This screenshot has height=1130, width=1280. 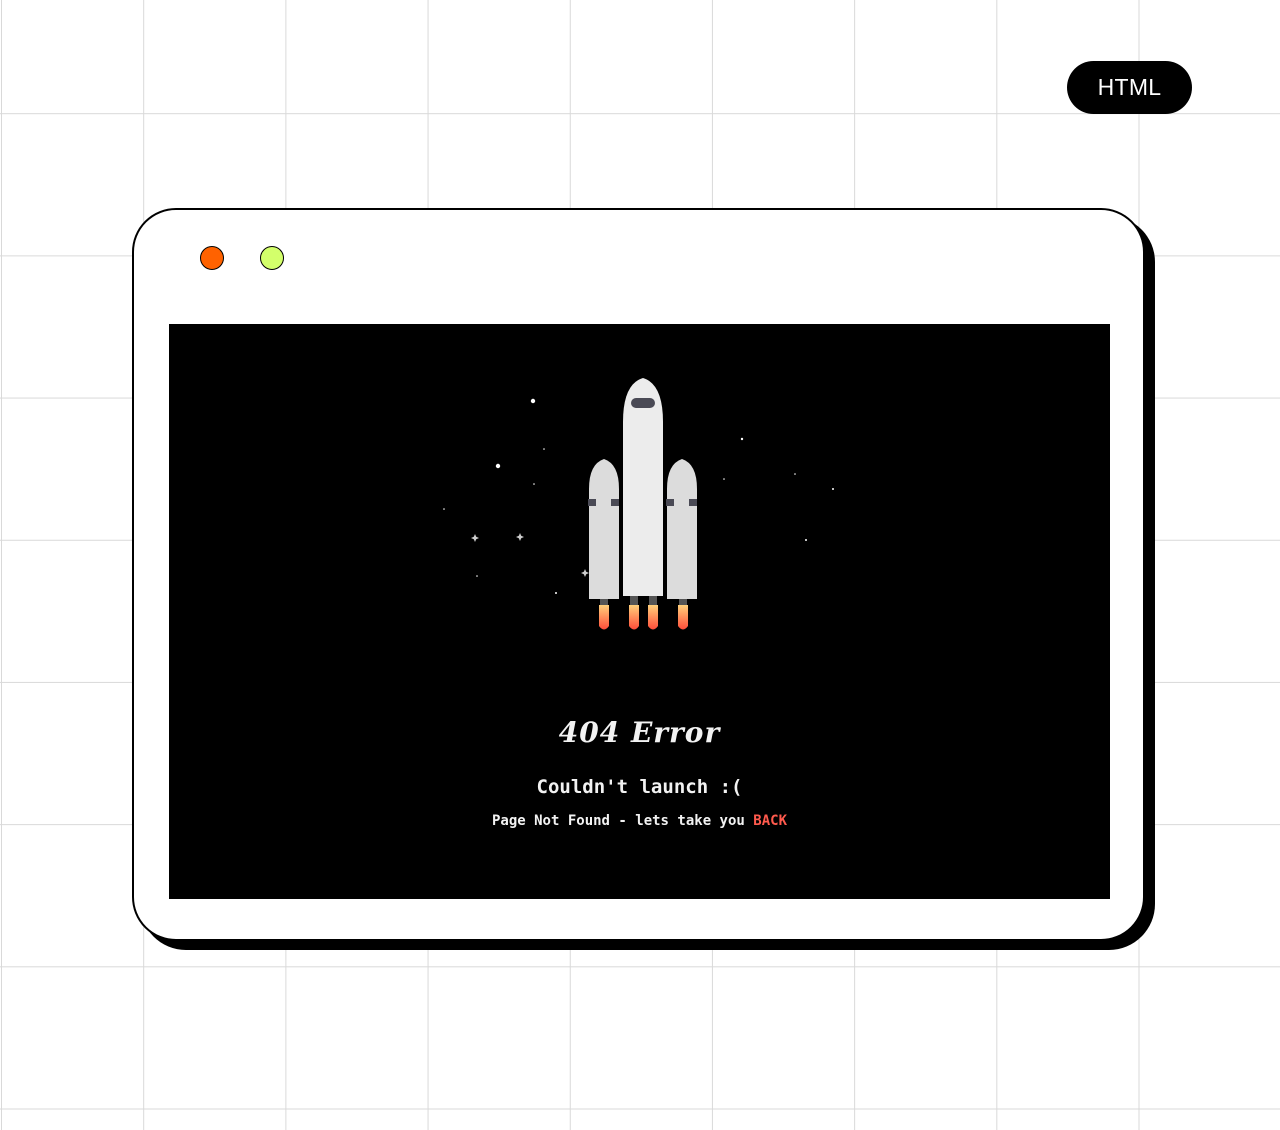 What do you see at coordinates (212, 258) in the screenshot?
I see `close-dot` at bounding box center [212, 258].